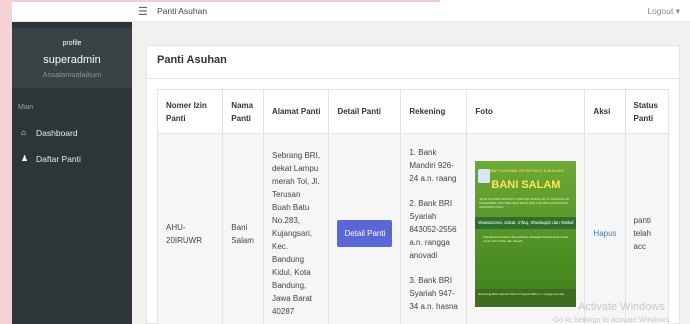 The height and width of the screenshot is (324, 690). Describe the element at coordinates (660, 11) in the screenshot. I see `logout-label: Logout` at that location.